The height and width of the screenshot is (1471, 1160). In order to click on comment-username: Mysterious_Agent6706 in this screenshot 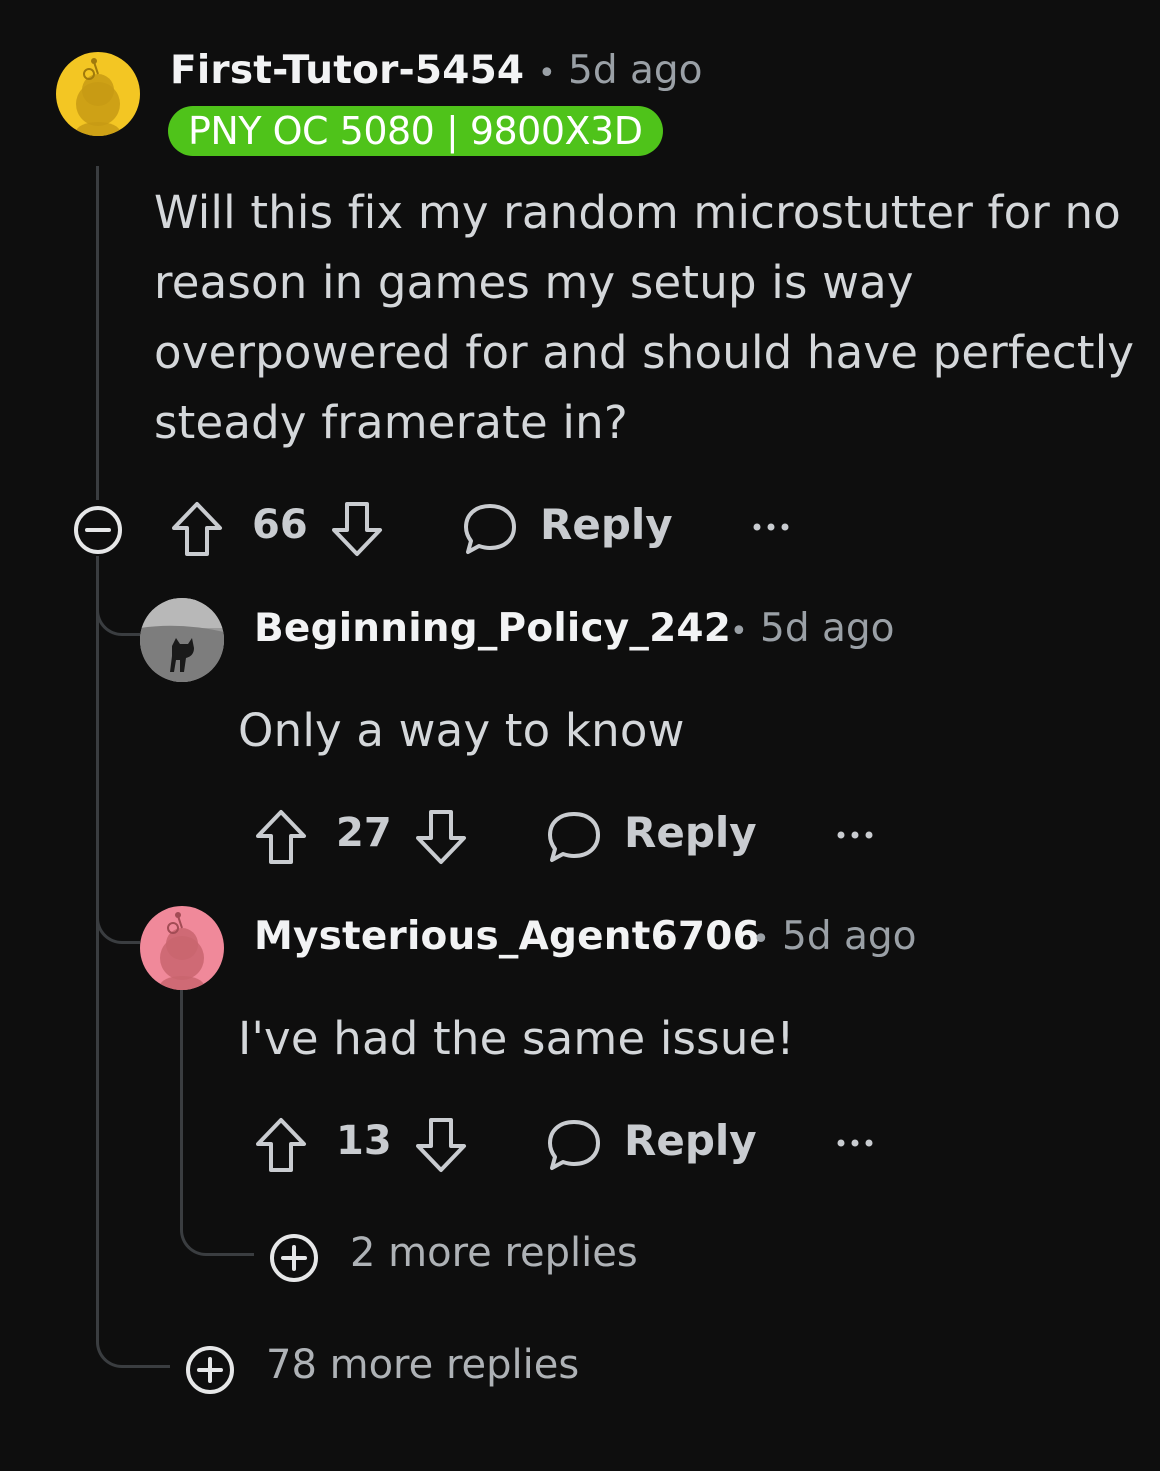, I will do `click(507, 936)`.